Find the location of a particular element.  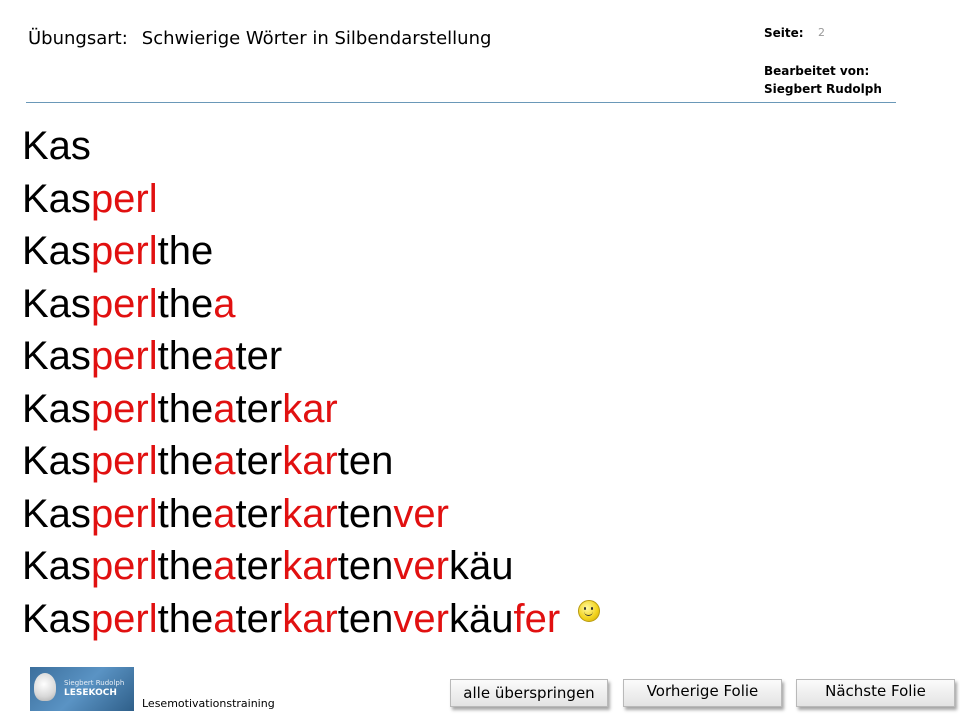

word-line: Kasperl is located at coordinates (311, 199).